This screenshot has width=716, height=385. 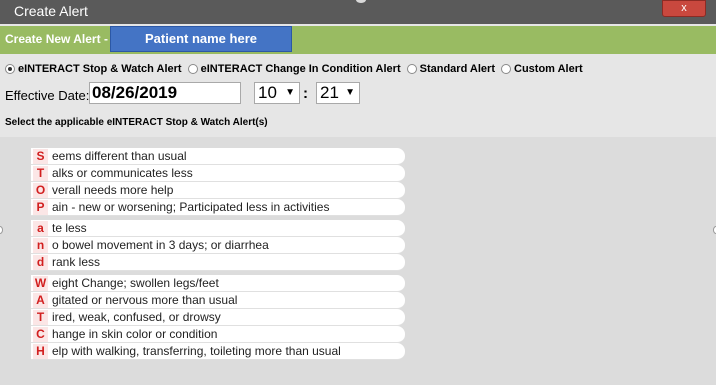 What do you see at coordinates (119, 156) in the screenshot?
I see `list-item-text: eems different than usual` at bounding box center [119, 156].